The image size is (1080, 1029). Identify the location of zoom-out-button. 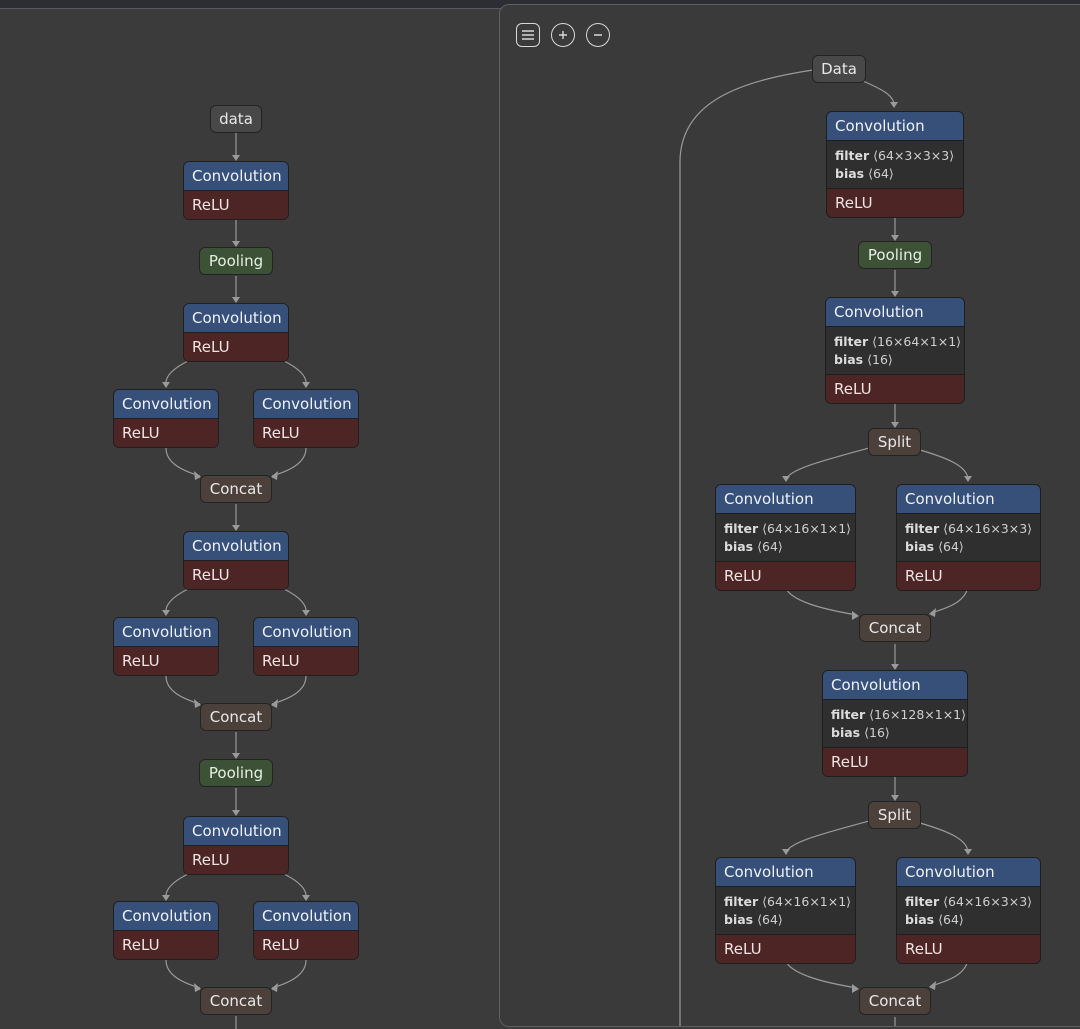
(598, 35).